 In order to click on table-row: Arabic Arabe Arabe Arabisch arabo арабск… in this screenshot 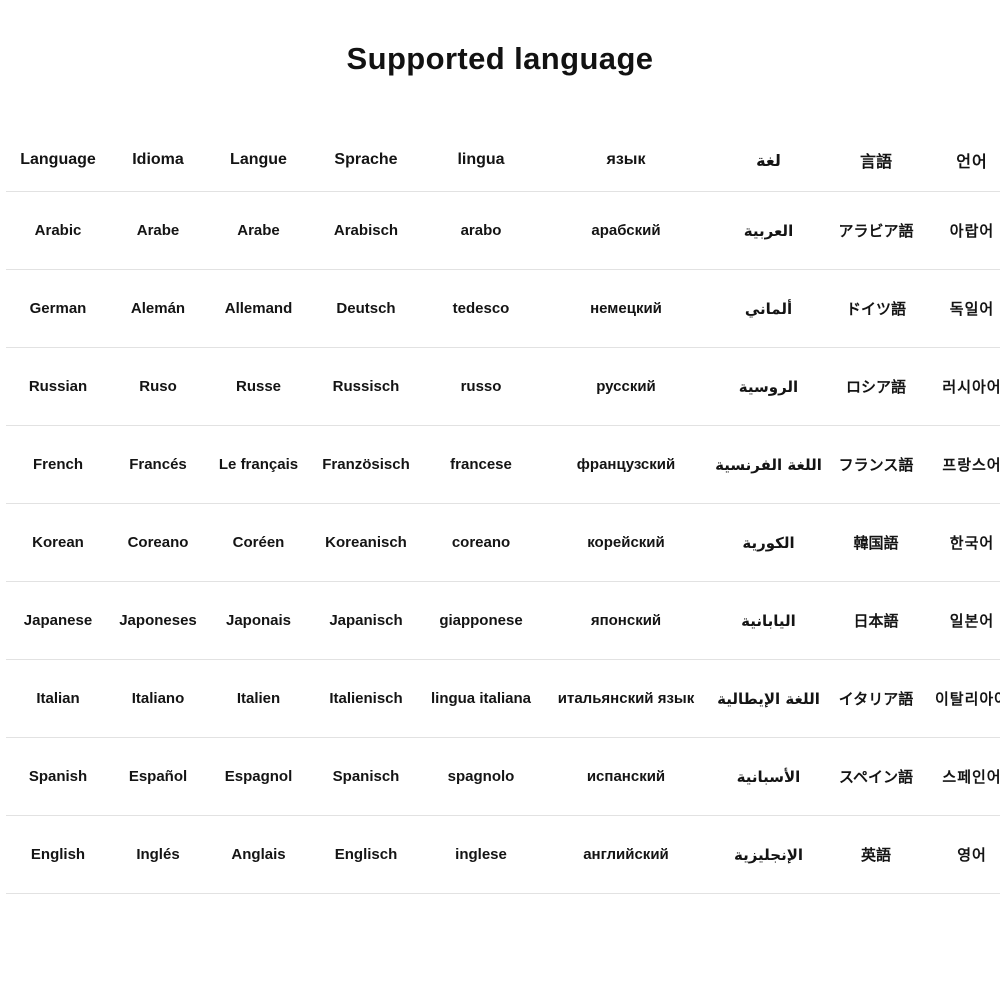, I will do `click(503, 231)`.